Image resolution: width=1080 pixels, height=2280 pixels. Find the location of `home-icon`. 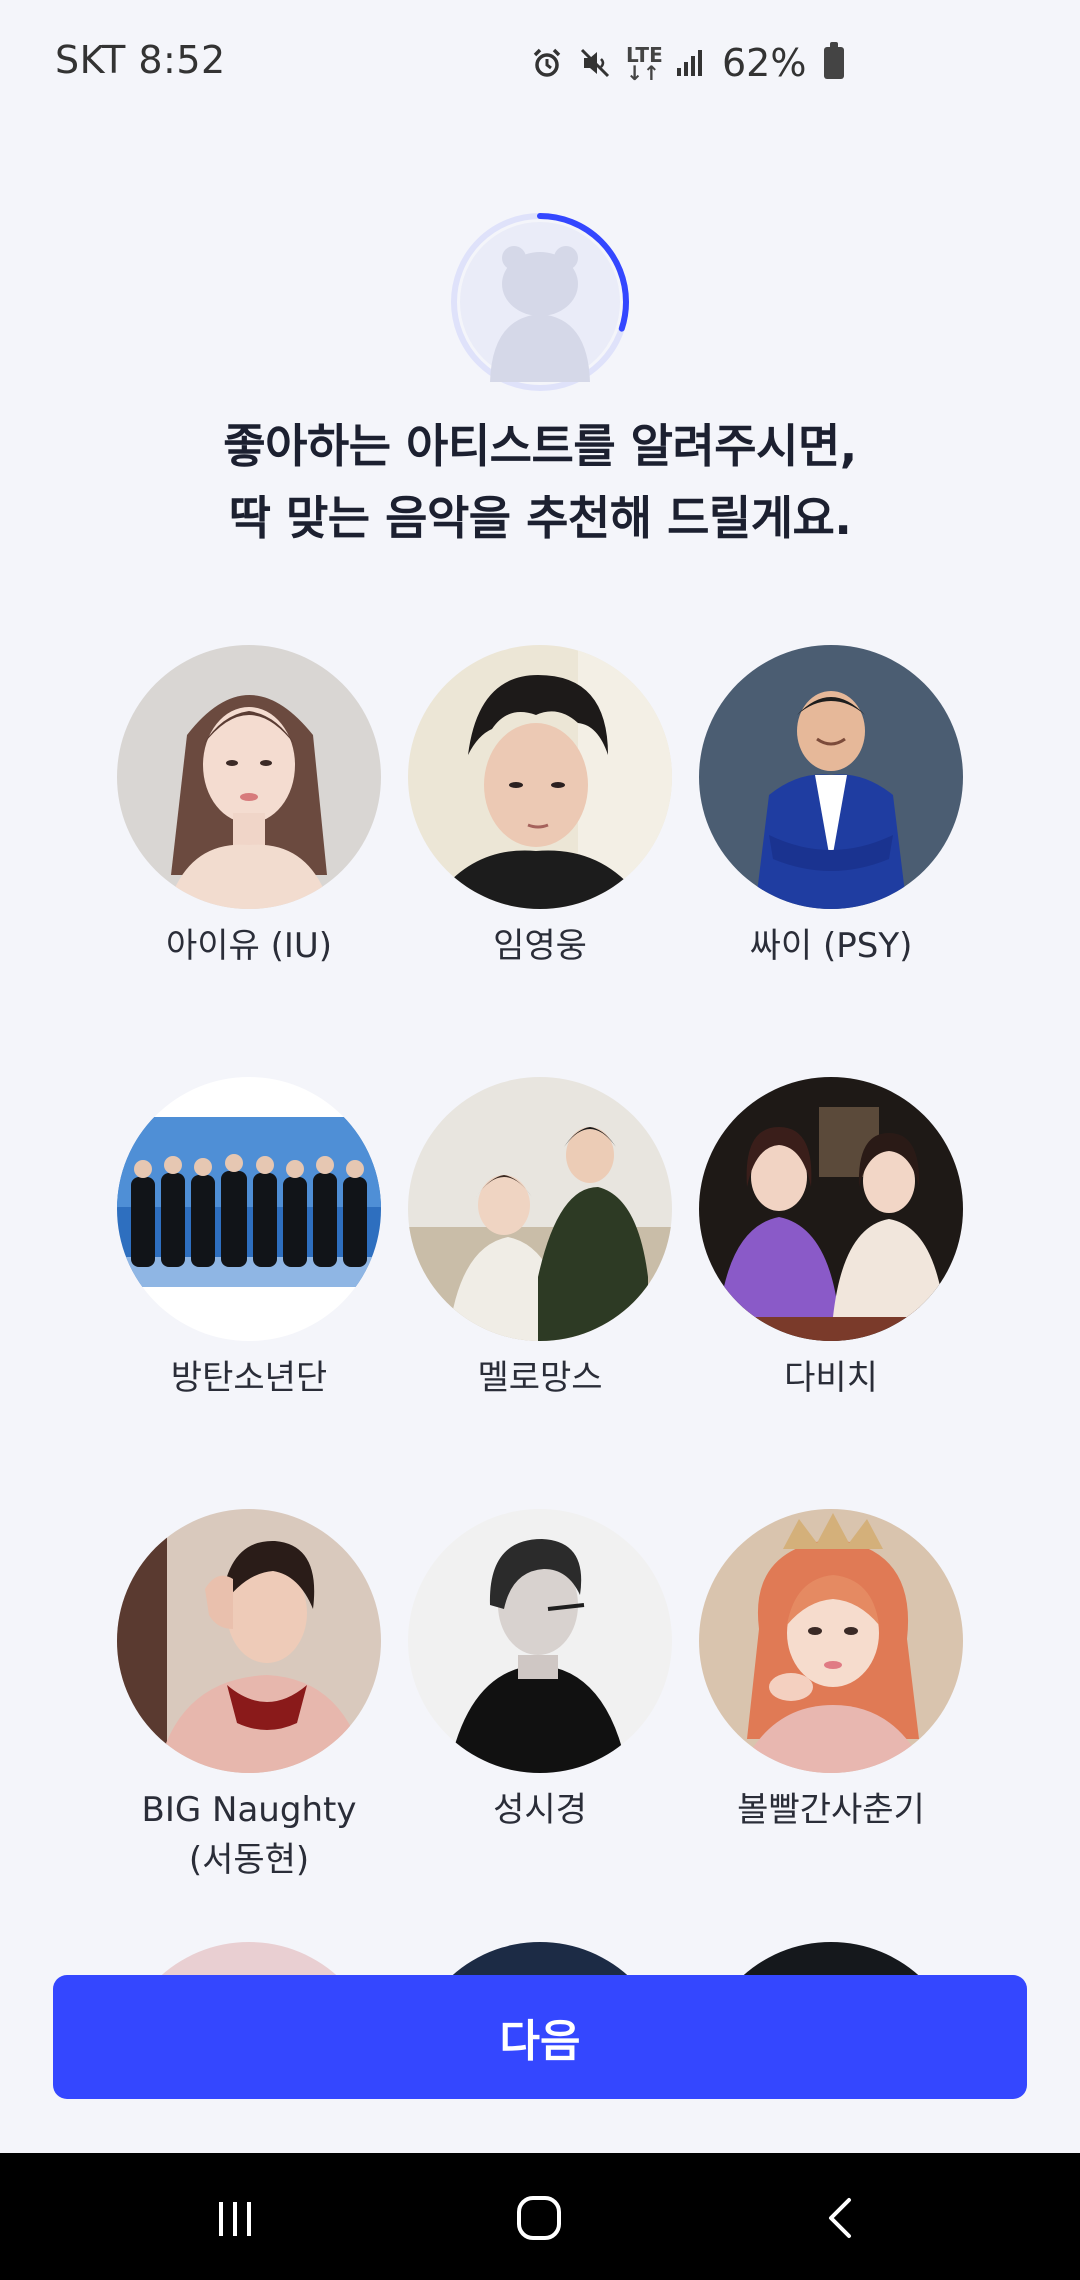

home-icon is located at coordinates (539, 2218).